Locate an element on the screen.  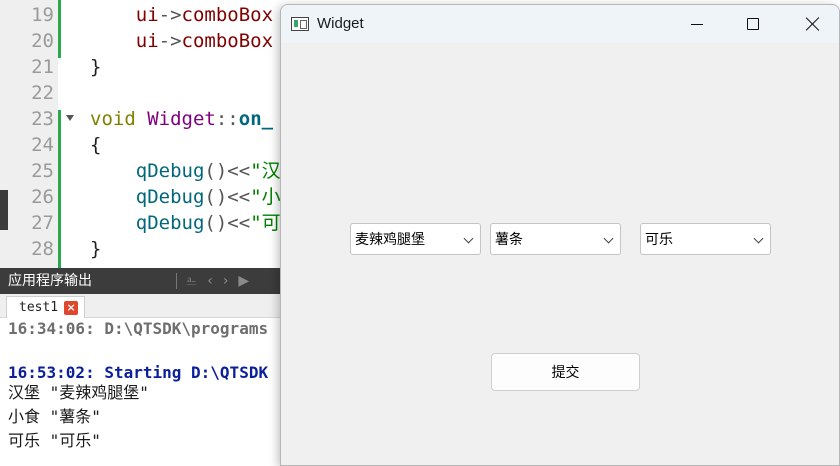
code-line: 27 qDebug()<<"可 is located at coordinates (145, 223).